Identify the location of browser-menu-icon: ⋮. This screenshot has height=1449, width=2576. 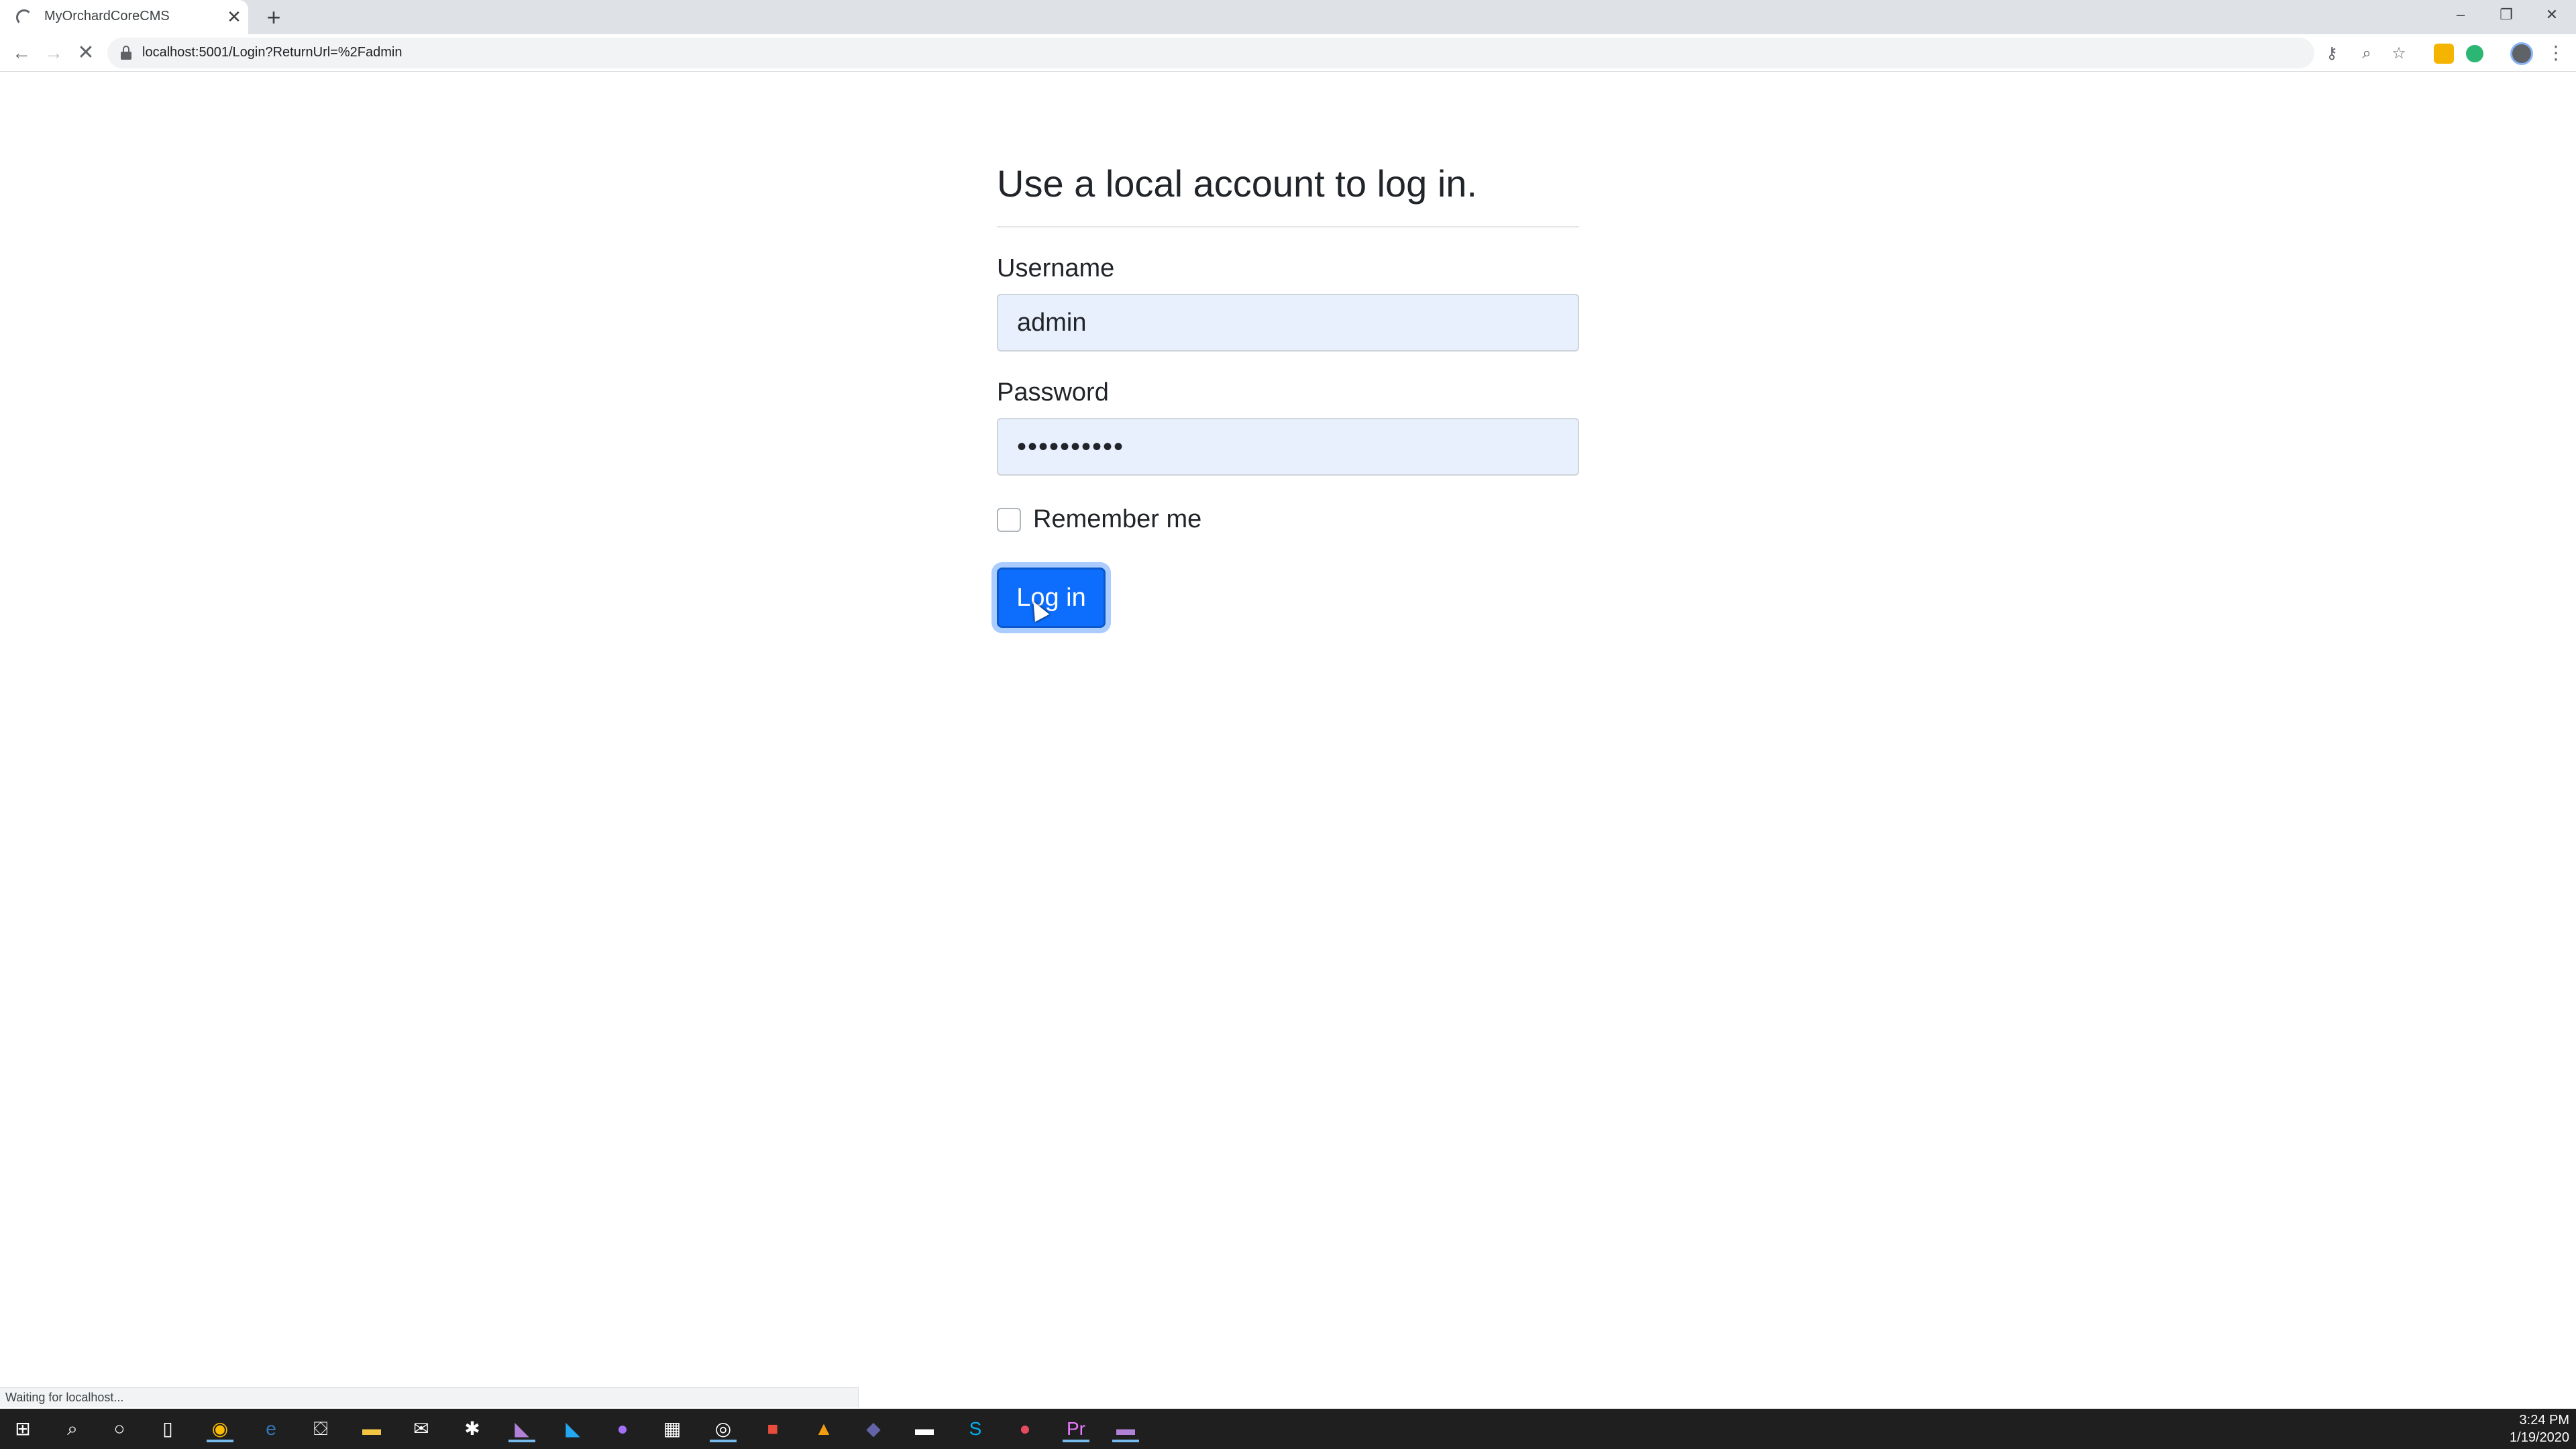
(2556, 53).